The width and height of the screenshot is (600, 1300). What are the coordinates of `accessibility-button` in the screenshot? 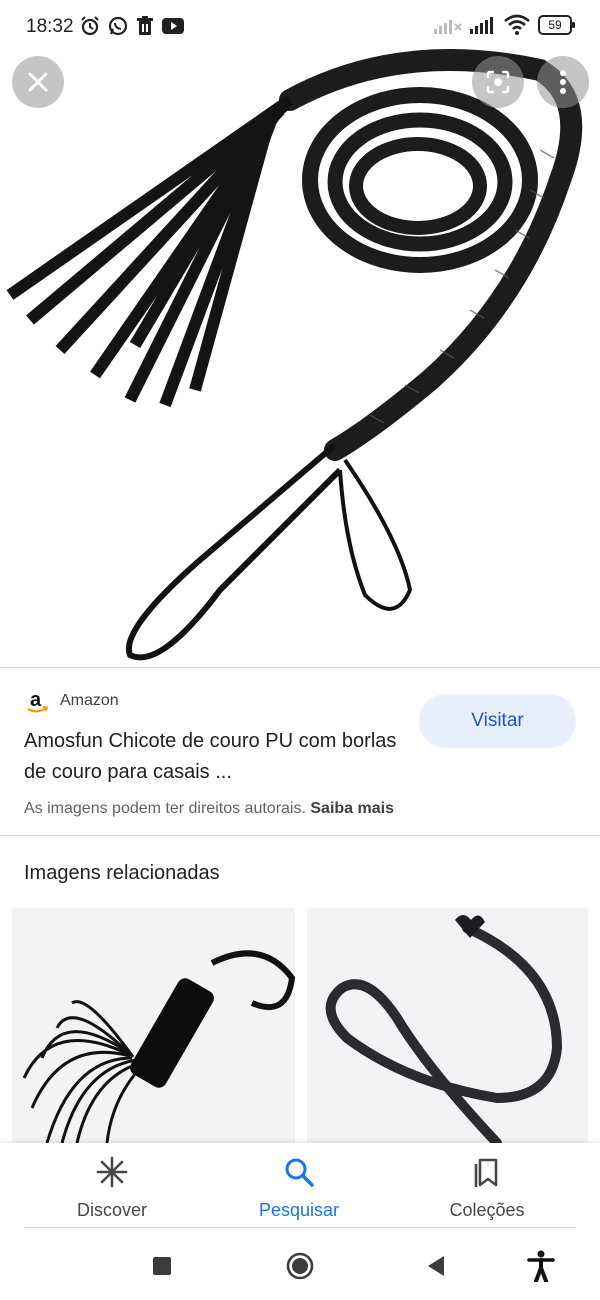 It's located at (541, 1266).